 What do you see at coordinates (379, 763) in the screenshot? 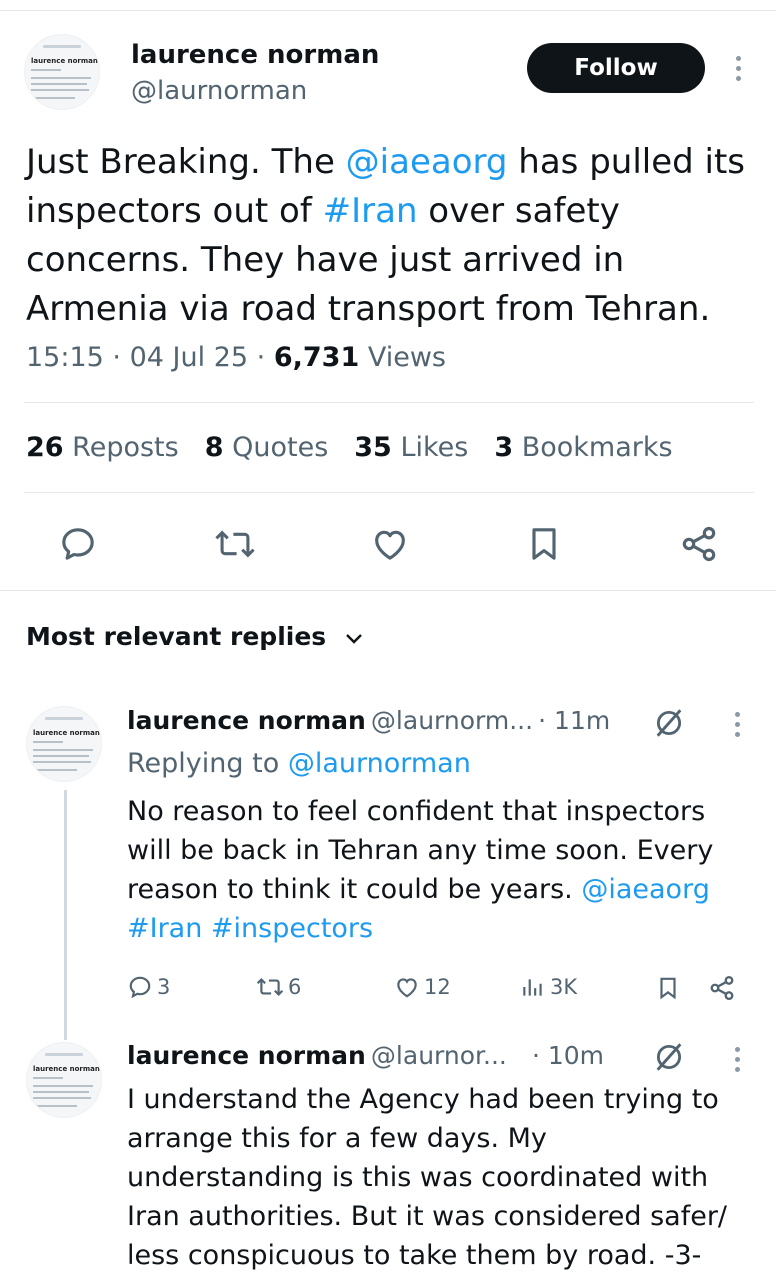
I see `replying-to-link: @laurnorman` at bounding box center [379, 763].